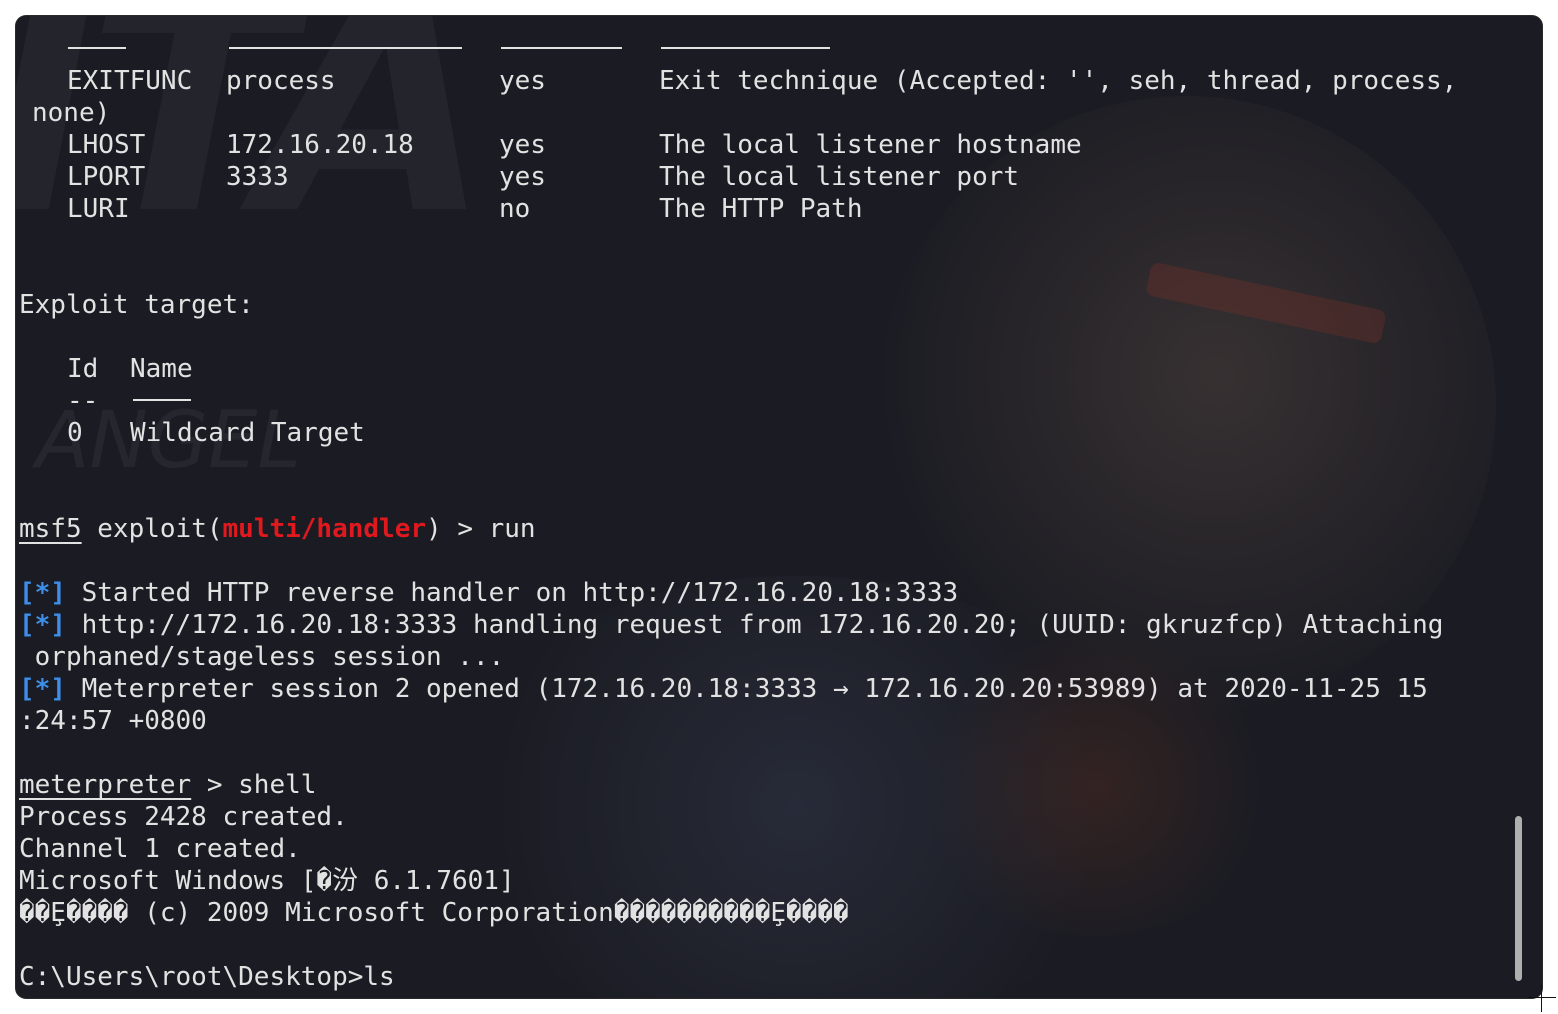 The width and height of the screenshot is (1558, 1014). I want to click on option-setting: process, so click(281, 81).